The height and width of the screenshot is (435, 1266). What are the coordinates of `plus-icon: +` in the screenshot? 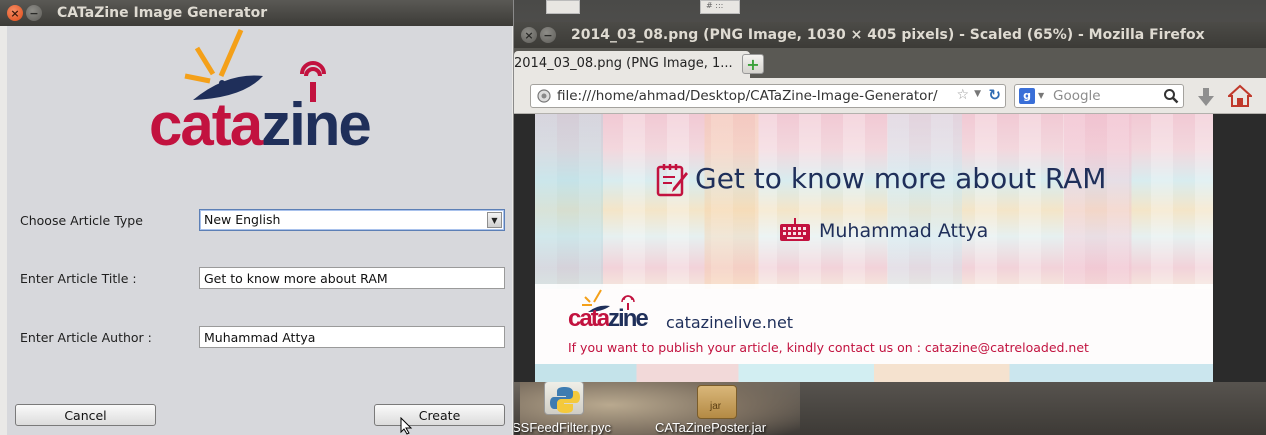 It's located at (753, 64).